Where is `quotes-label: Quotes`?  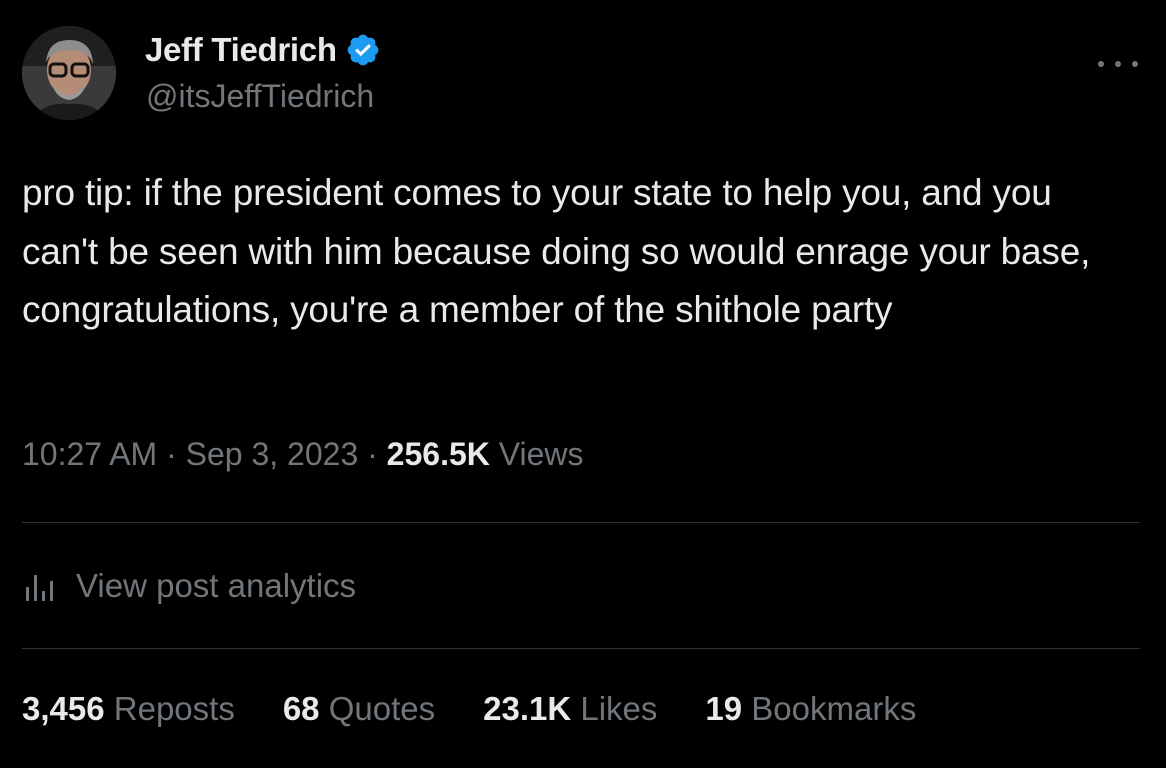
quotes-label: Quotes is located at coordinates (382, 708).